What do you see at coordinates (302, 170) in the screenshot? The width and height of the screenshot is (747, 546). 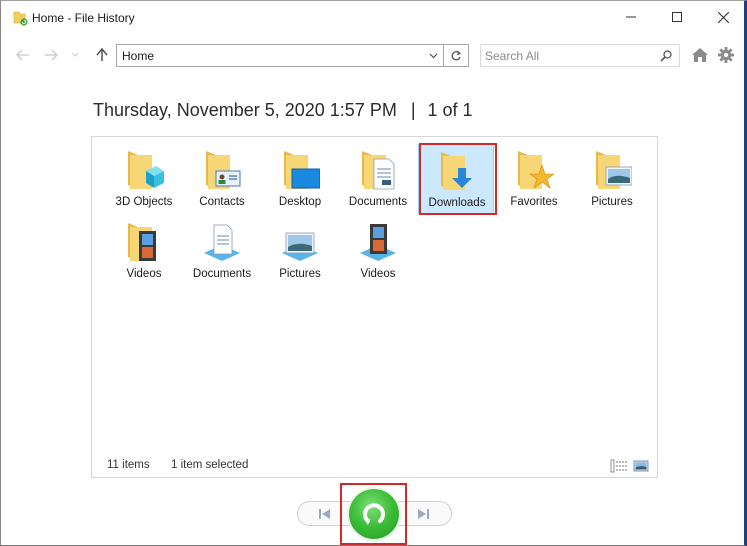 I see `folder-desktop-icon` at bounding box center [302, 170].